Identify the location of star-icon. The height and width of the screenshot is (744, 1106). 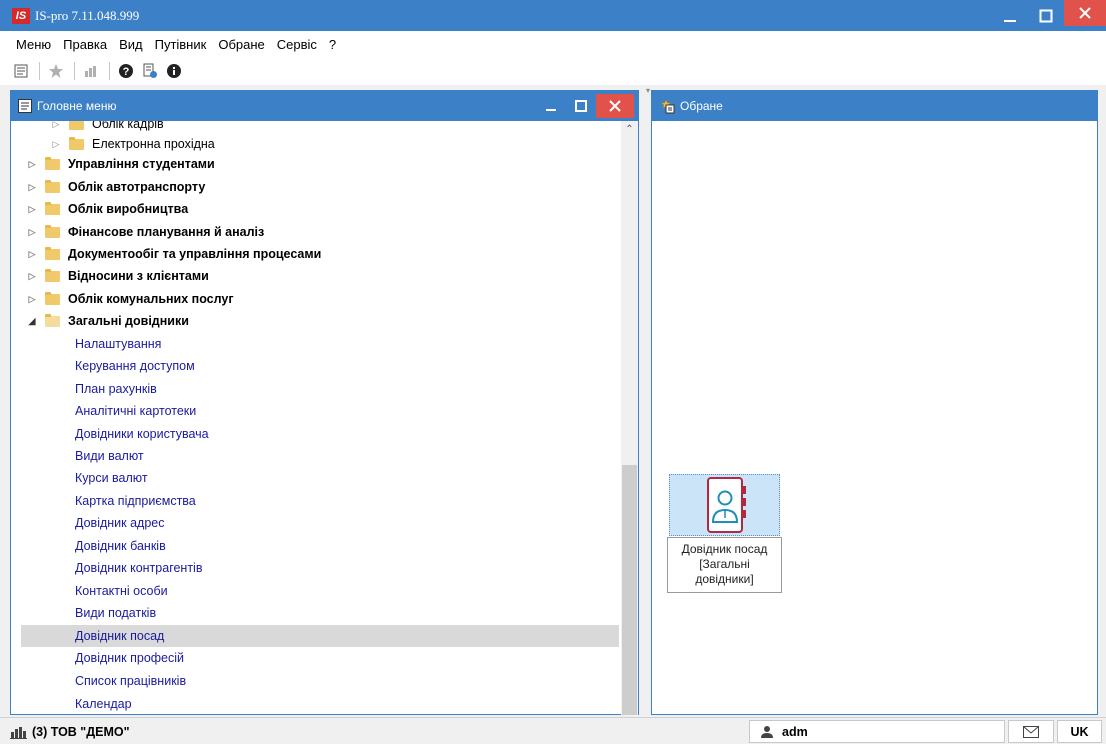
(56, 71).